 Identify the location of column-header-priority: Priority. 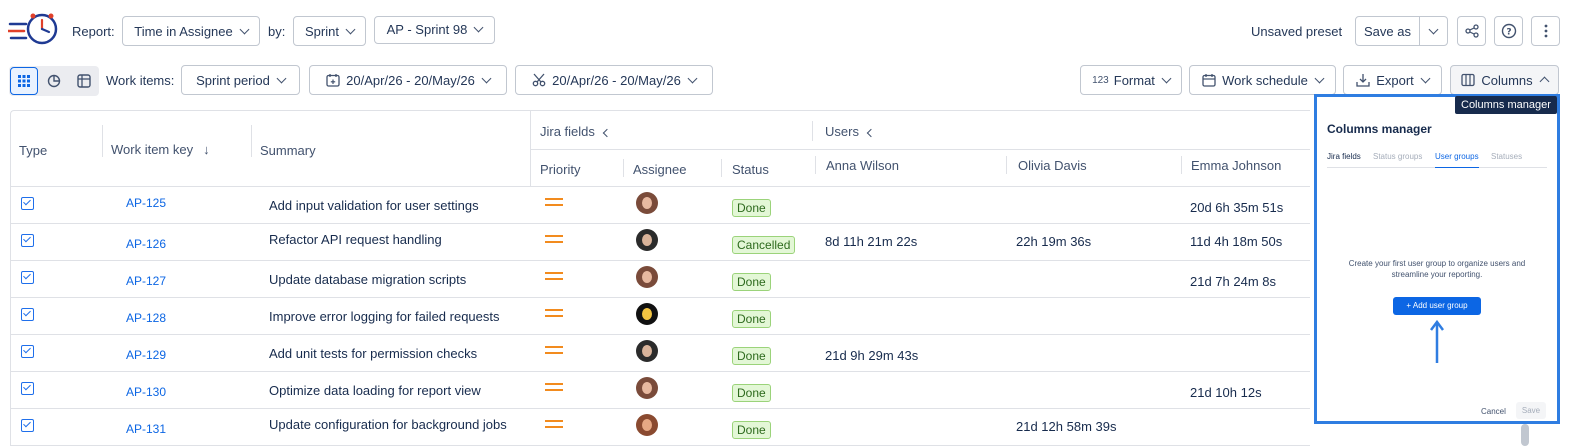
(560, 169).